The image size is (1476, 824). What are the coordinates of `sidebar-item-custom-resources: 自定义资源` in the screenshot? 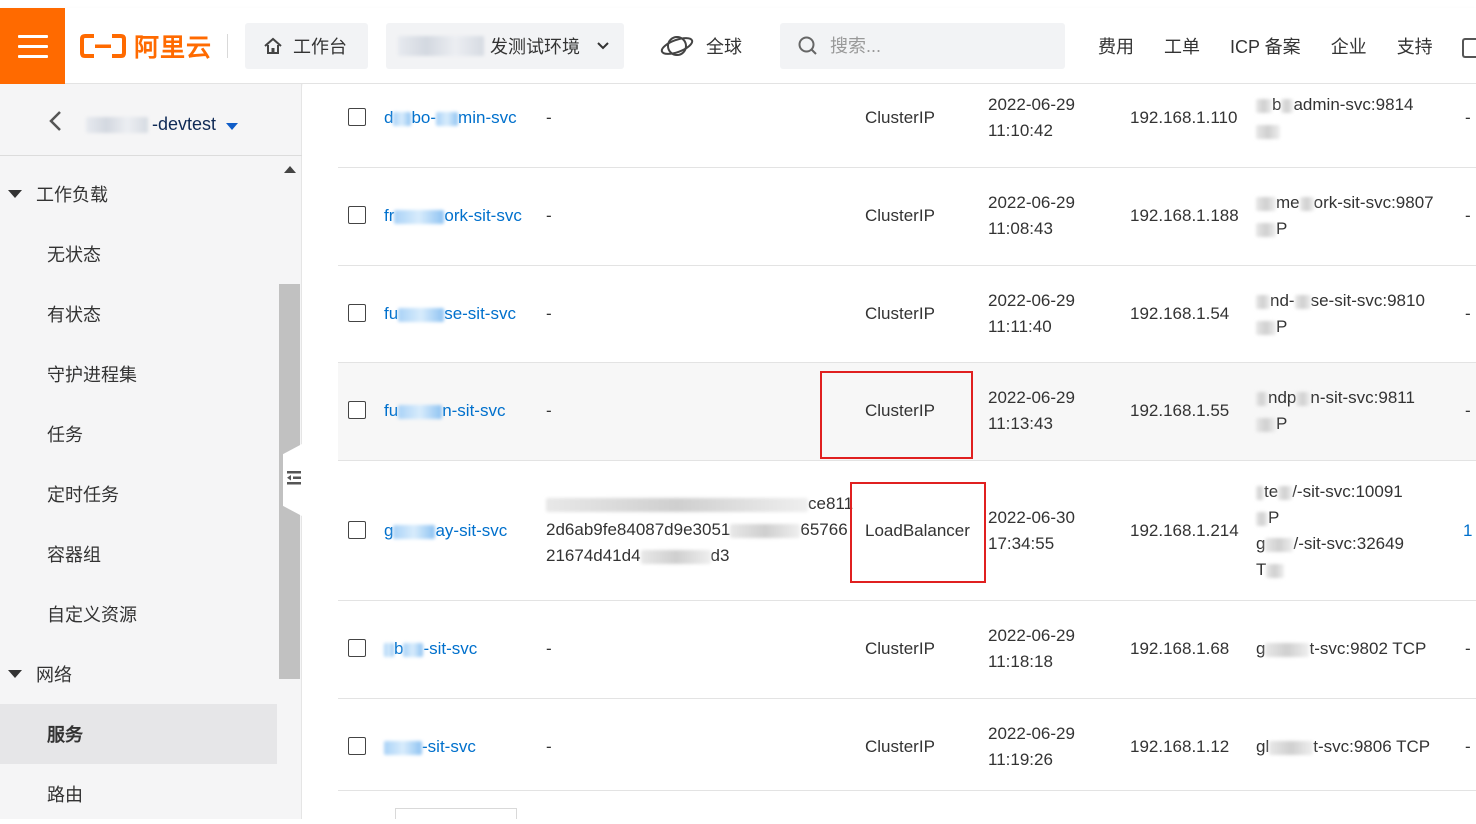 It's located at (138, 614).